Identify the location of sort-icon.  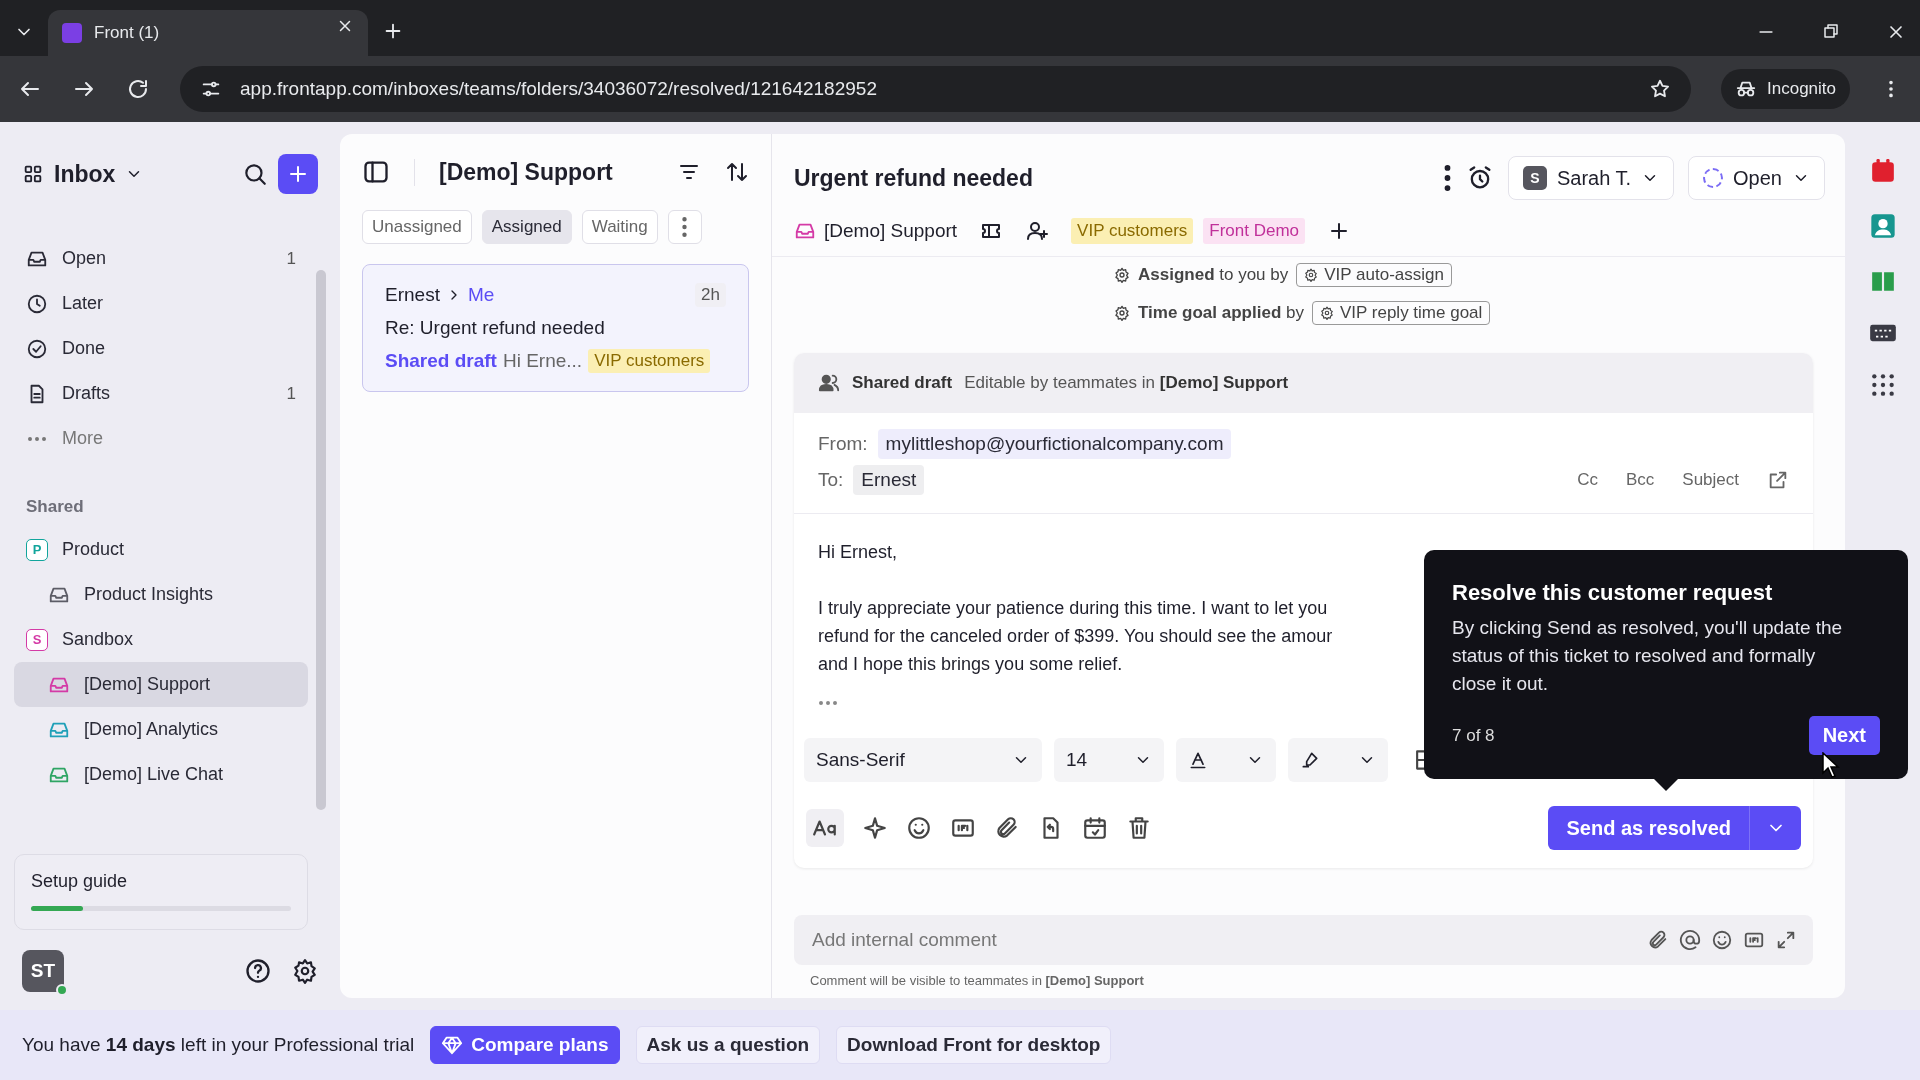
(737, 172).